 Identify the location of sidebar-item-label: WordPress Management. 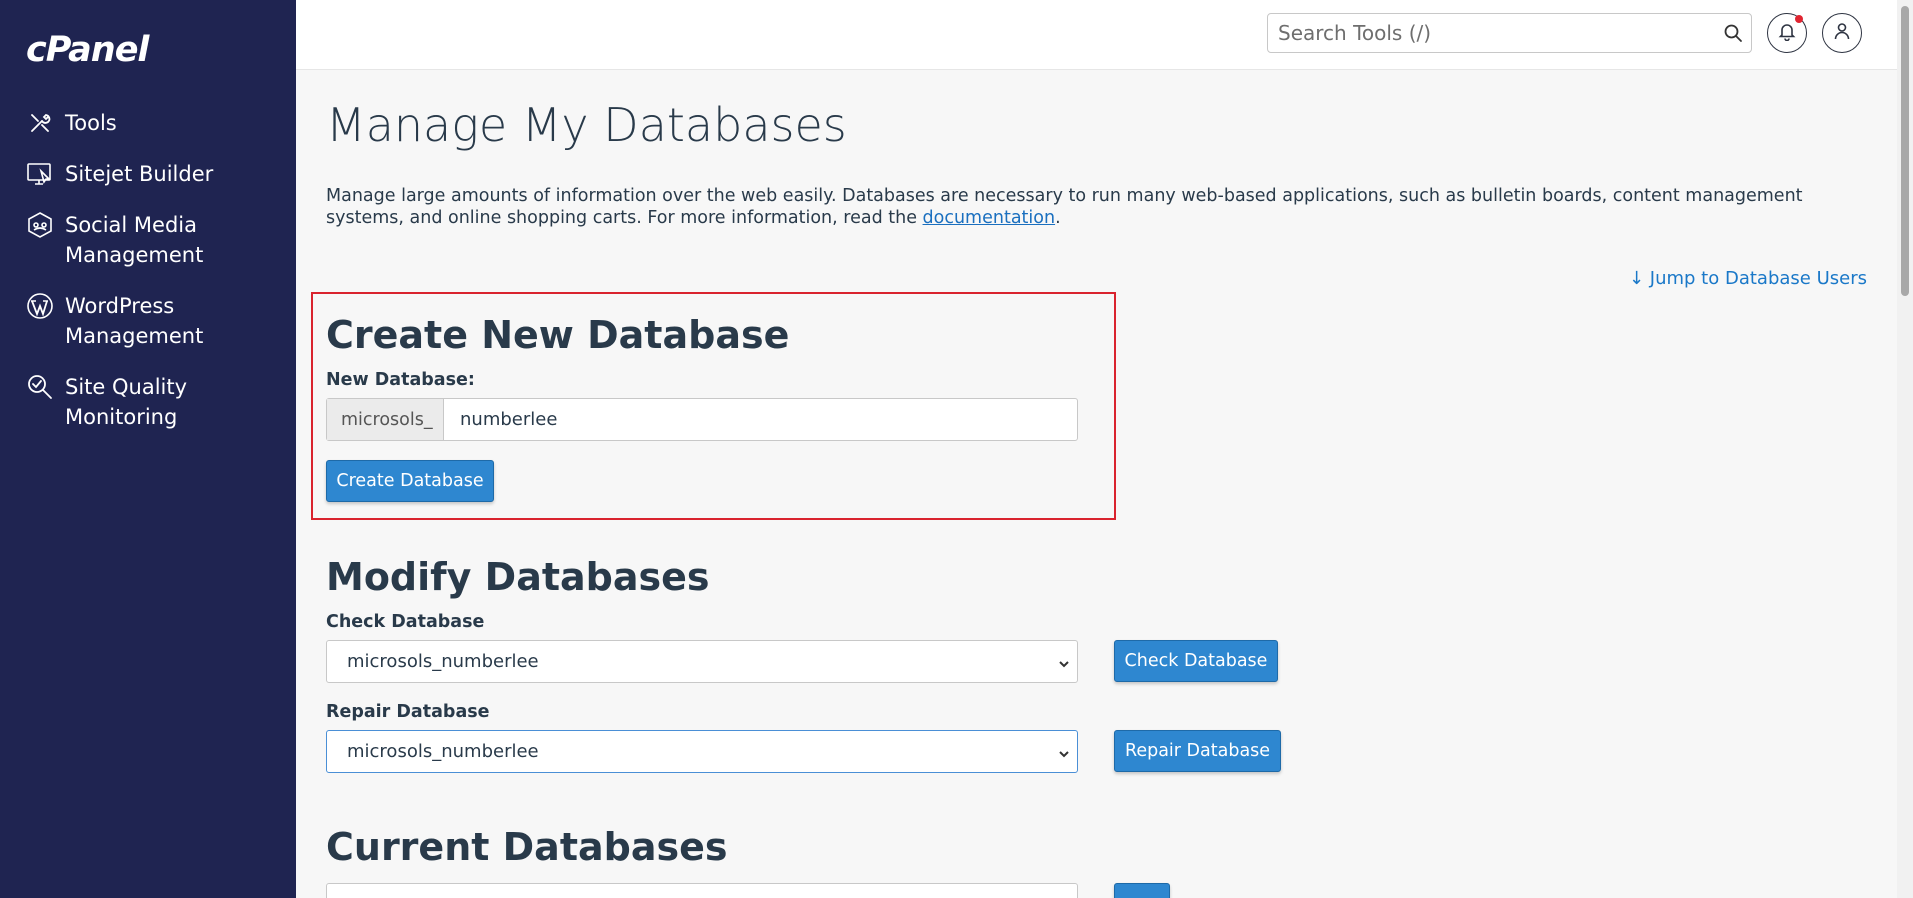
(134, 321).